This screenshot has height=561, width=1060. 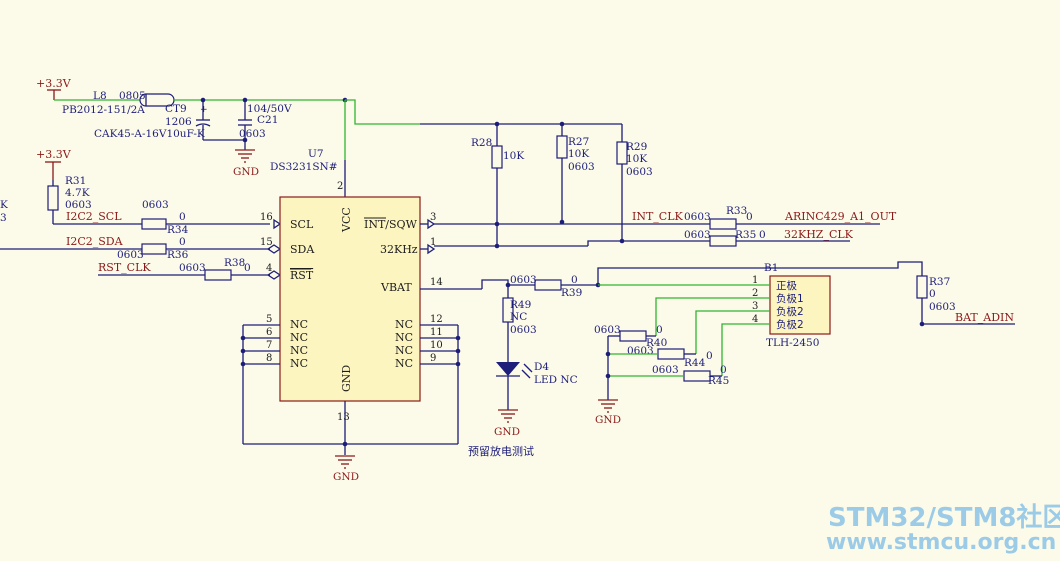 I want to click on svg-text: INT/SQW, so click(x=391, y=224).